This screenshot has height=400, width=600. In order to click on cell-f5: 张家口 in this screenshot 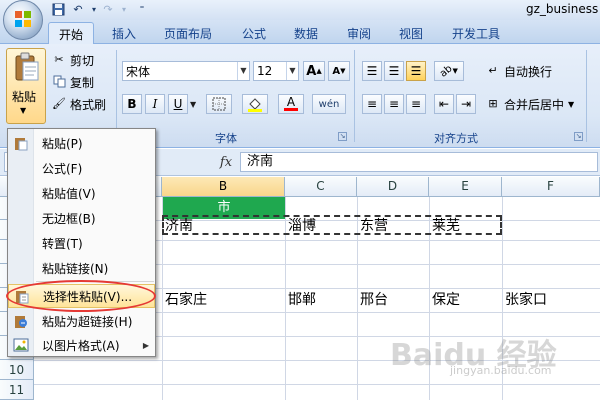, I will do `click(524, 300)`.